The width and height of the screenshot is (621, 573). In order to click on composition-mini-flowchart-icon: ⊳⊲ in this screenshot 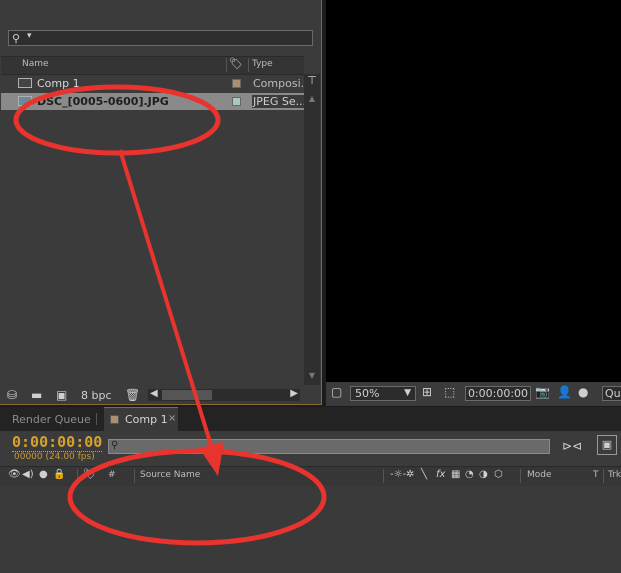, I will do `click(572, 446)`.